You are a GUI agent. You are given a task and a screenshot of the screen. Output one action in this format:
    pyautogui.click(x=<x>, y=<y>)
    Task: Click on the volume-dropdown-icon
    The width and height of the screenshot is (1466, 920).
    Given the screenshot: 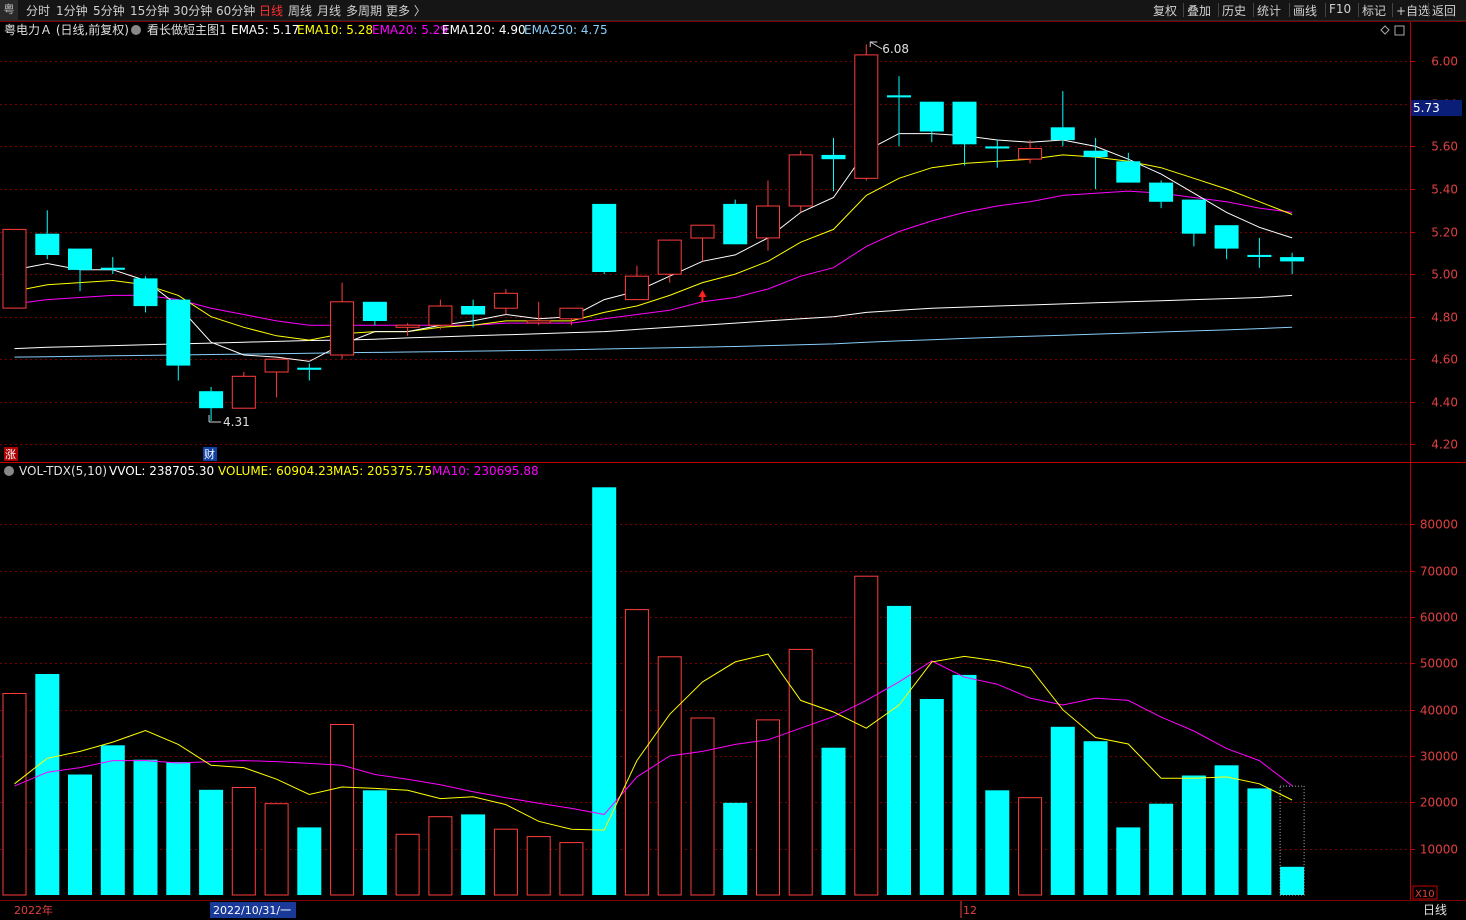 What is the action you would take?
    pyautogui.click(x=9, y=471)
    